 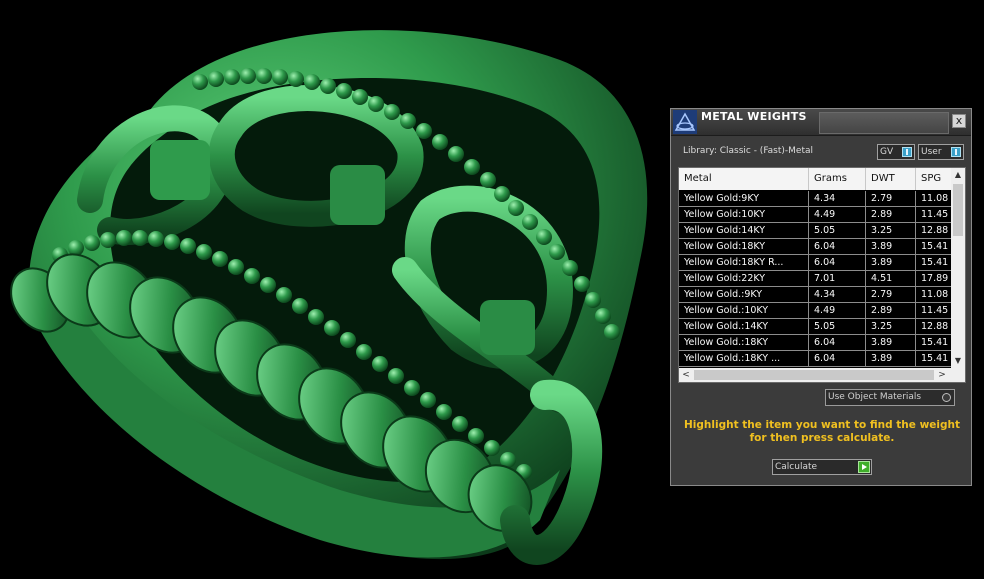 I want to click on library-label: Library: Classic - (Fast)-Metal, so click(x=748, y=151).